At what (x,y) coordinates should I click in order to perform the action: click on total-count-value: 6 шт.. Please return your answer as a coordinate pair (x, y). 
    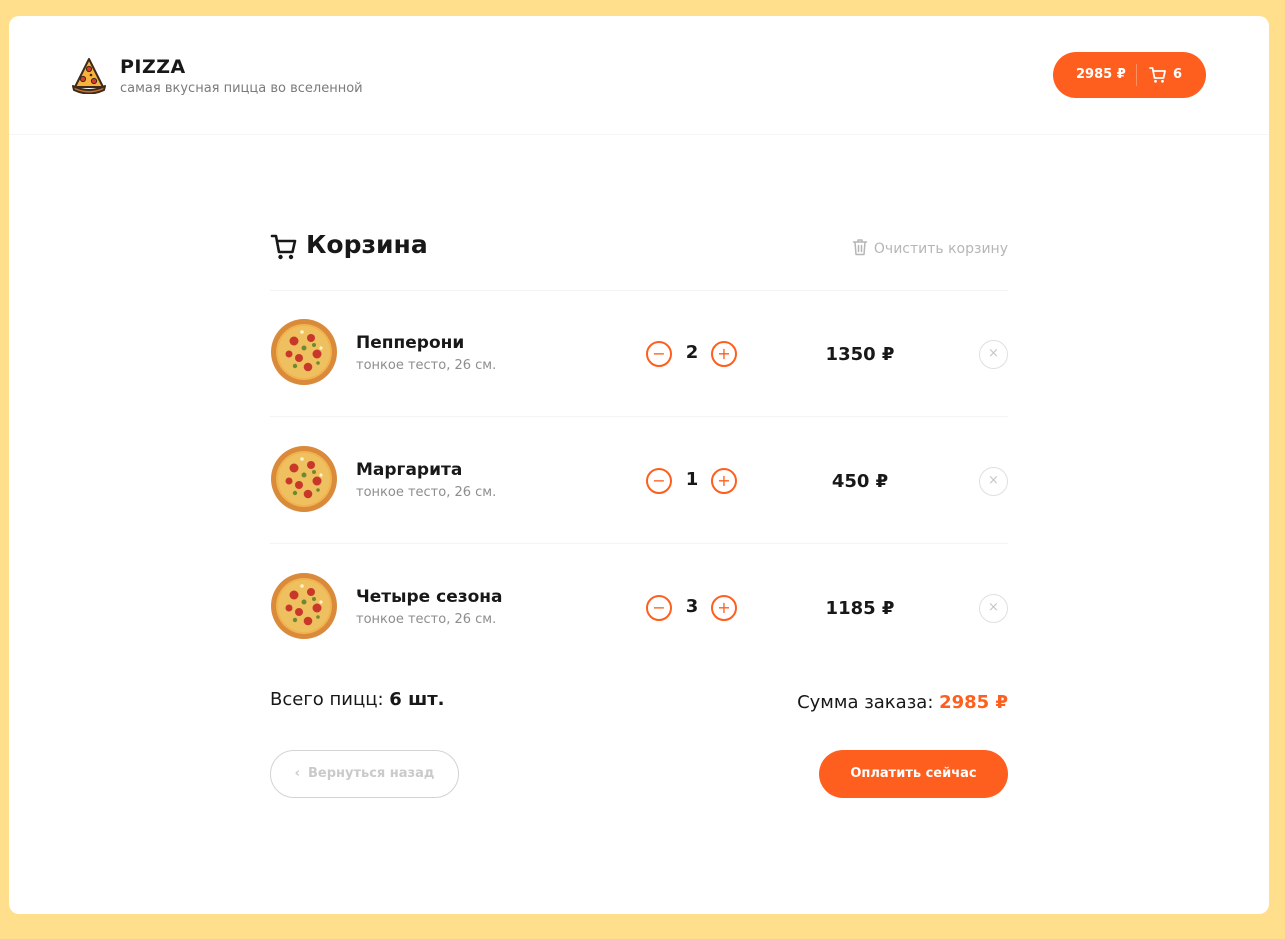
    Looking at the image, I should click on (417, 699).